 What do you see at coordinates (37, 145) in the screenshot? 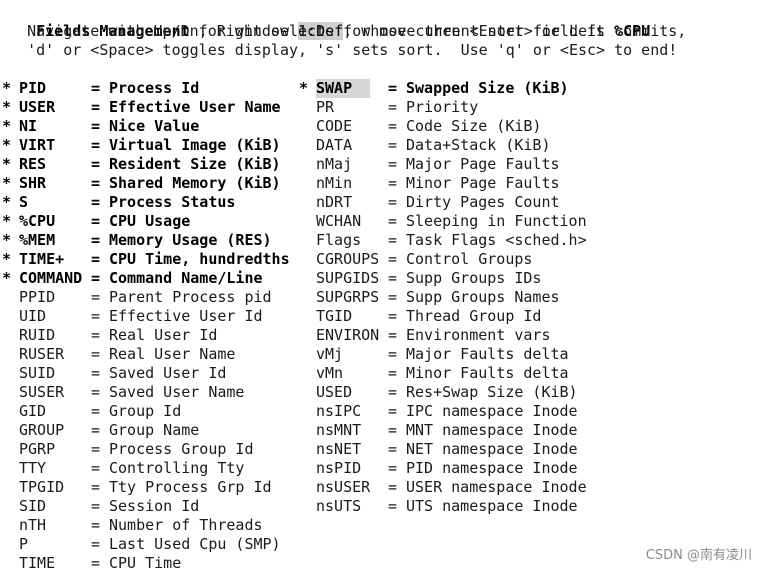
I see `field-name: VIRT` at bounding box center [37, 145].